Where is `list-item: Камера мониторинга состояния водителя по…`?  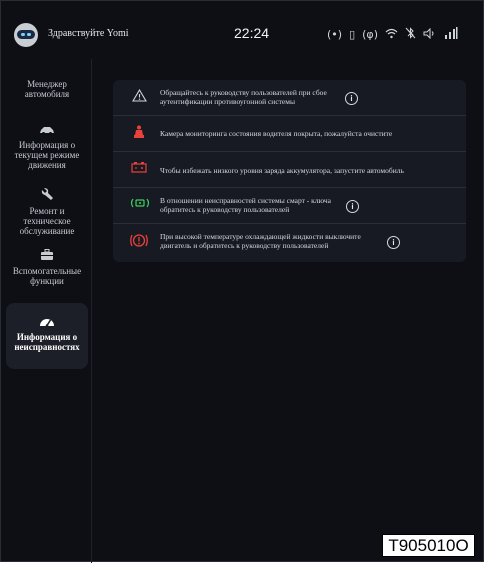
list-item: Камера мониторинга состояния водителя по… is located at coordinates (289, 134).